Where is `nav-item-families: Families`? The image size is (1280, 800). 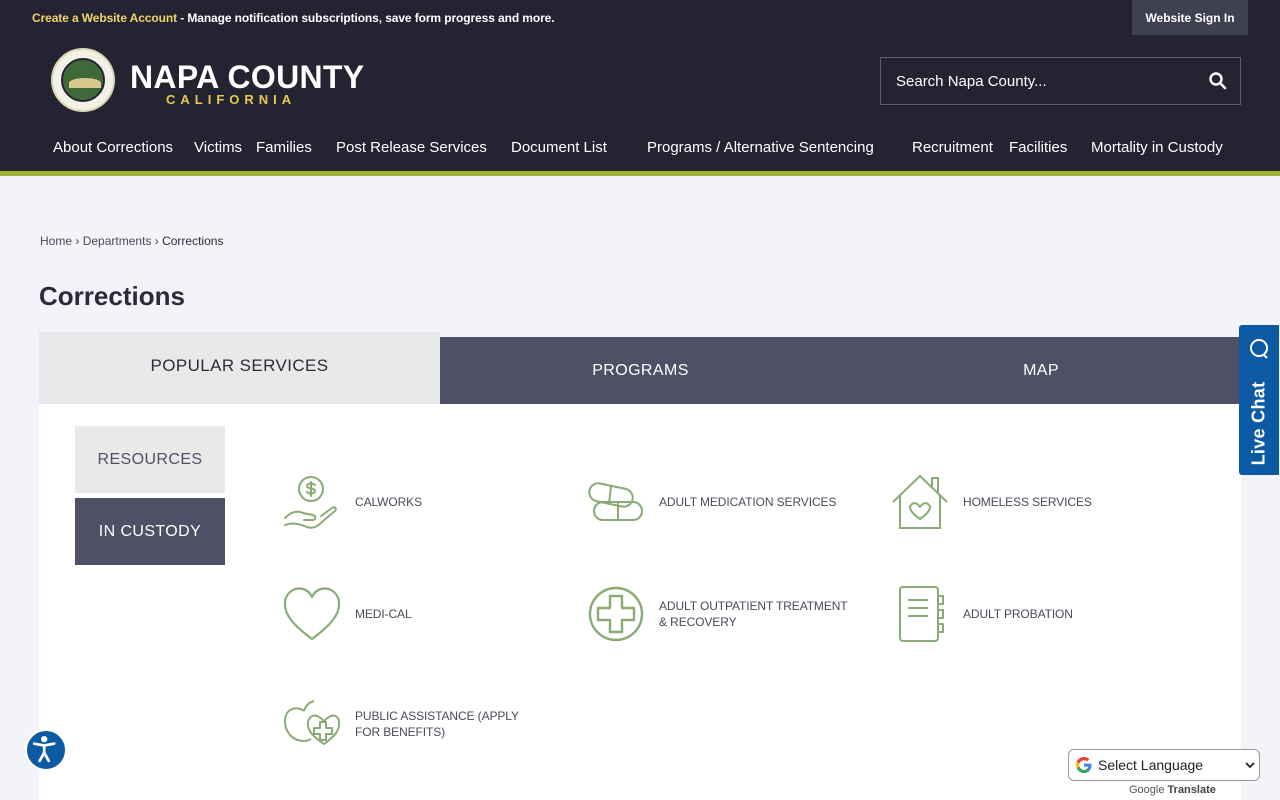 nav-item-families: Families is located at coordinates (284, 147).